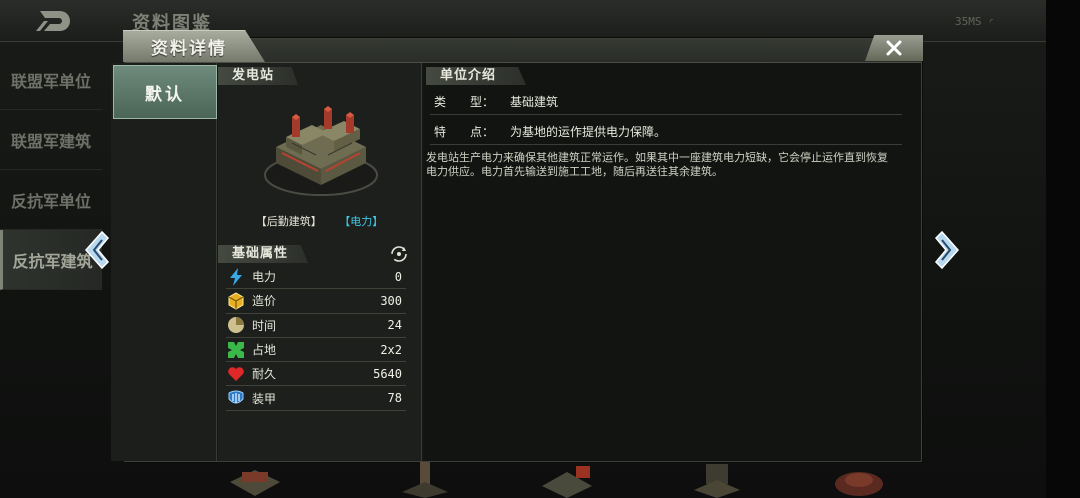 The width and height of the screenshot is (1080, 498). I want to click on dialog-title: 资料详情, so click(189, 49).